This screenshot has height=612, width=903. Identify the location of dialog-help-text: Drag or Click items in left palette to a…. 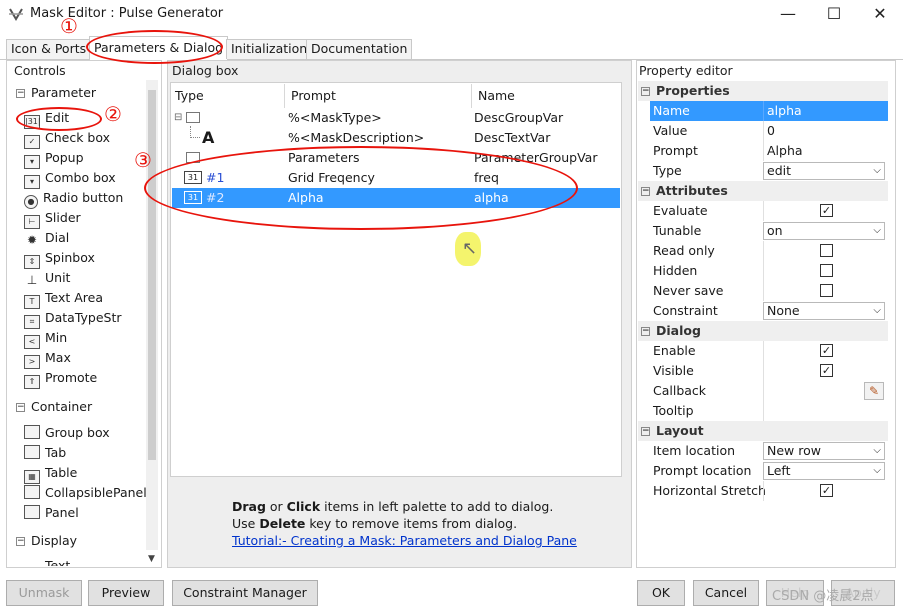
(404, 523).